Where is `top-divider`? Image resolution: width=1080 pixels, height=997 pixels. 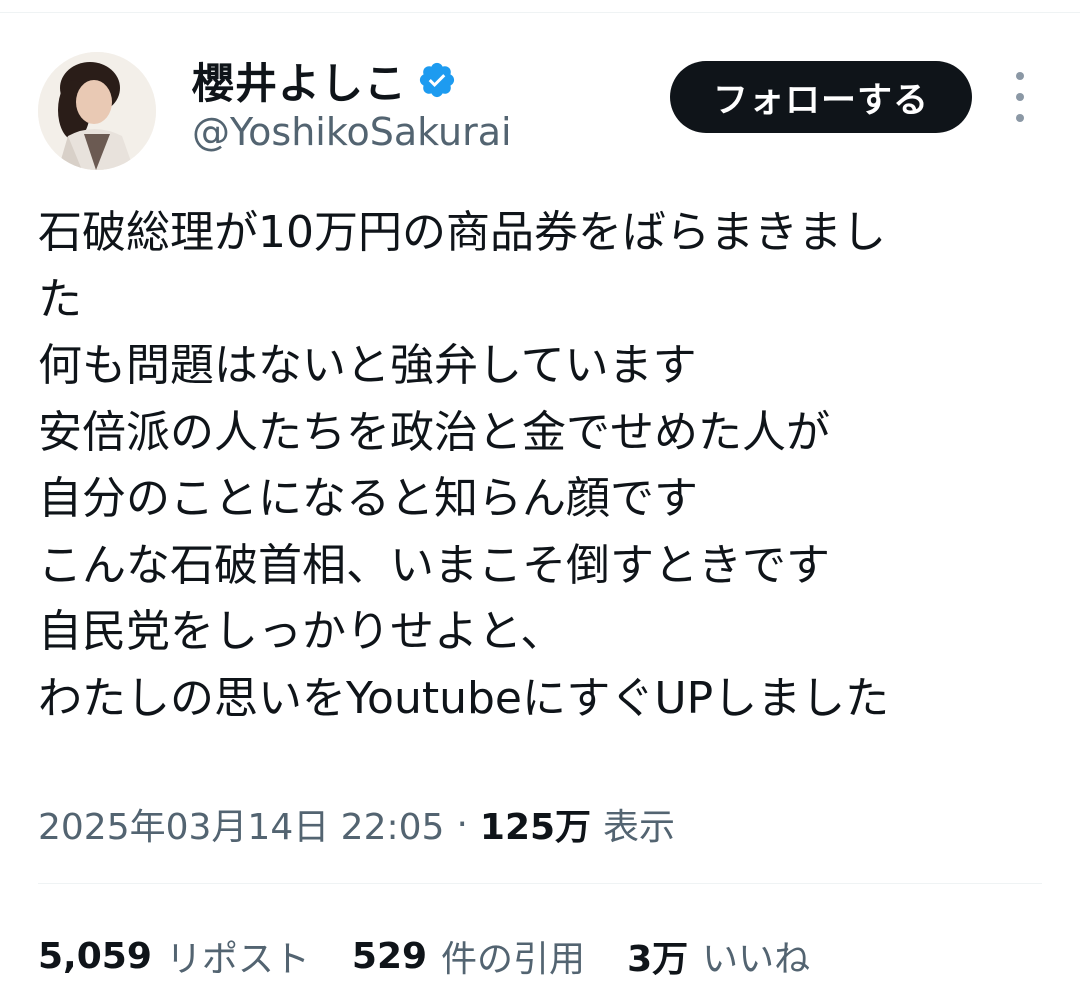 top-divider is located at coordinates (540, 12).